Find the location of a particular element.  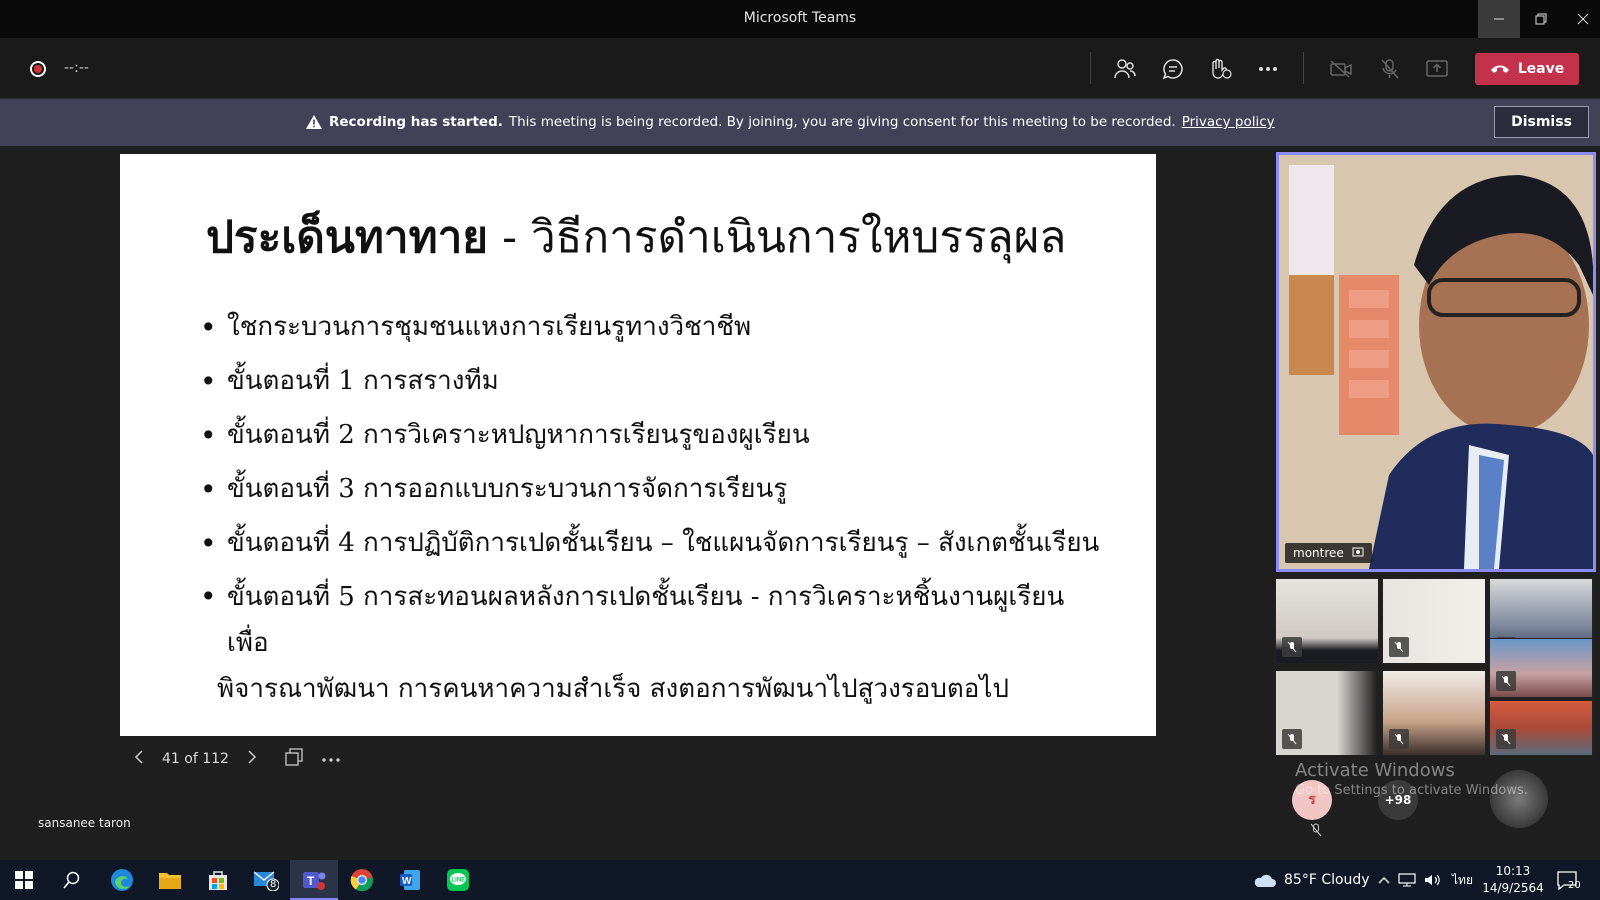

teams-taskbar-button: T is located at coordinates (314, 880).